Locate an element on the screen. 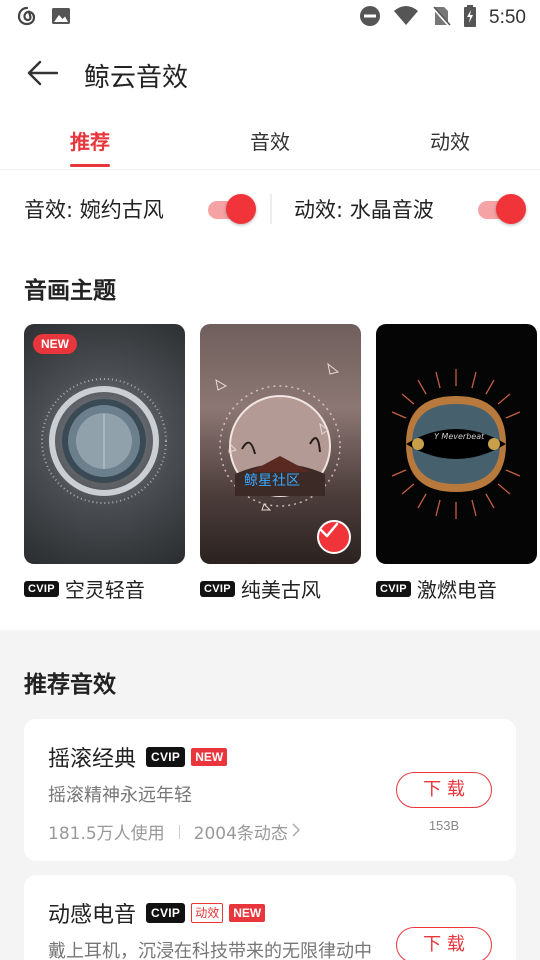  battery-charging-icon is located at coordinates (470, 18).